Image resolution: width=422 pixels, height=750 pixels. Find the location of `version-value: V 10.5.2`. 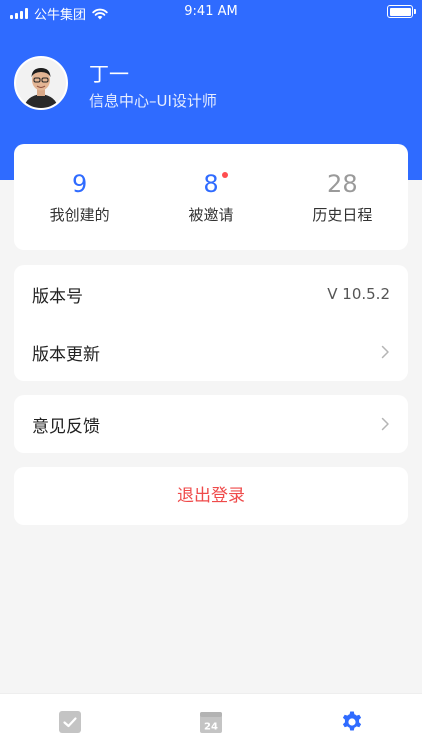

version-value: V 10.5.2 is located at coordinates (358, 294).